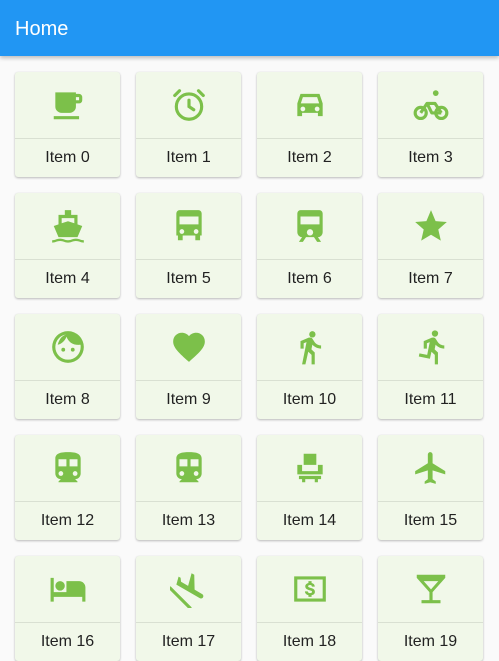  I want to click on tram-icon, so click(189, 468).